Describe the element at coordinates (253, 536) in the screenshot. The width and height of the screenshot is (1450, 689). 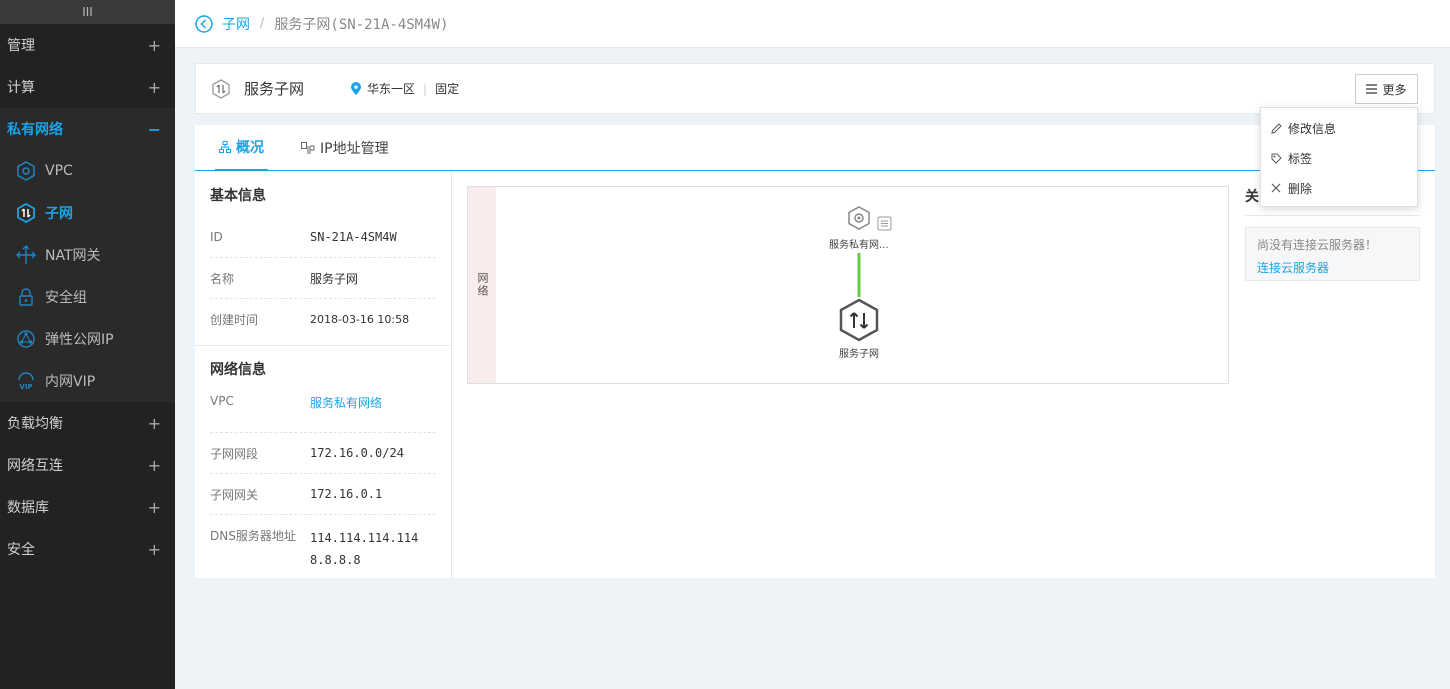
I see `info-key: DNS服务器地址` at that location.